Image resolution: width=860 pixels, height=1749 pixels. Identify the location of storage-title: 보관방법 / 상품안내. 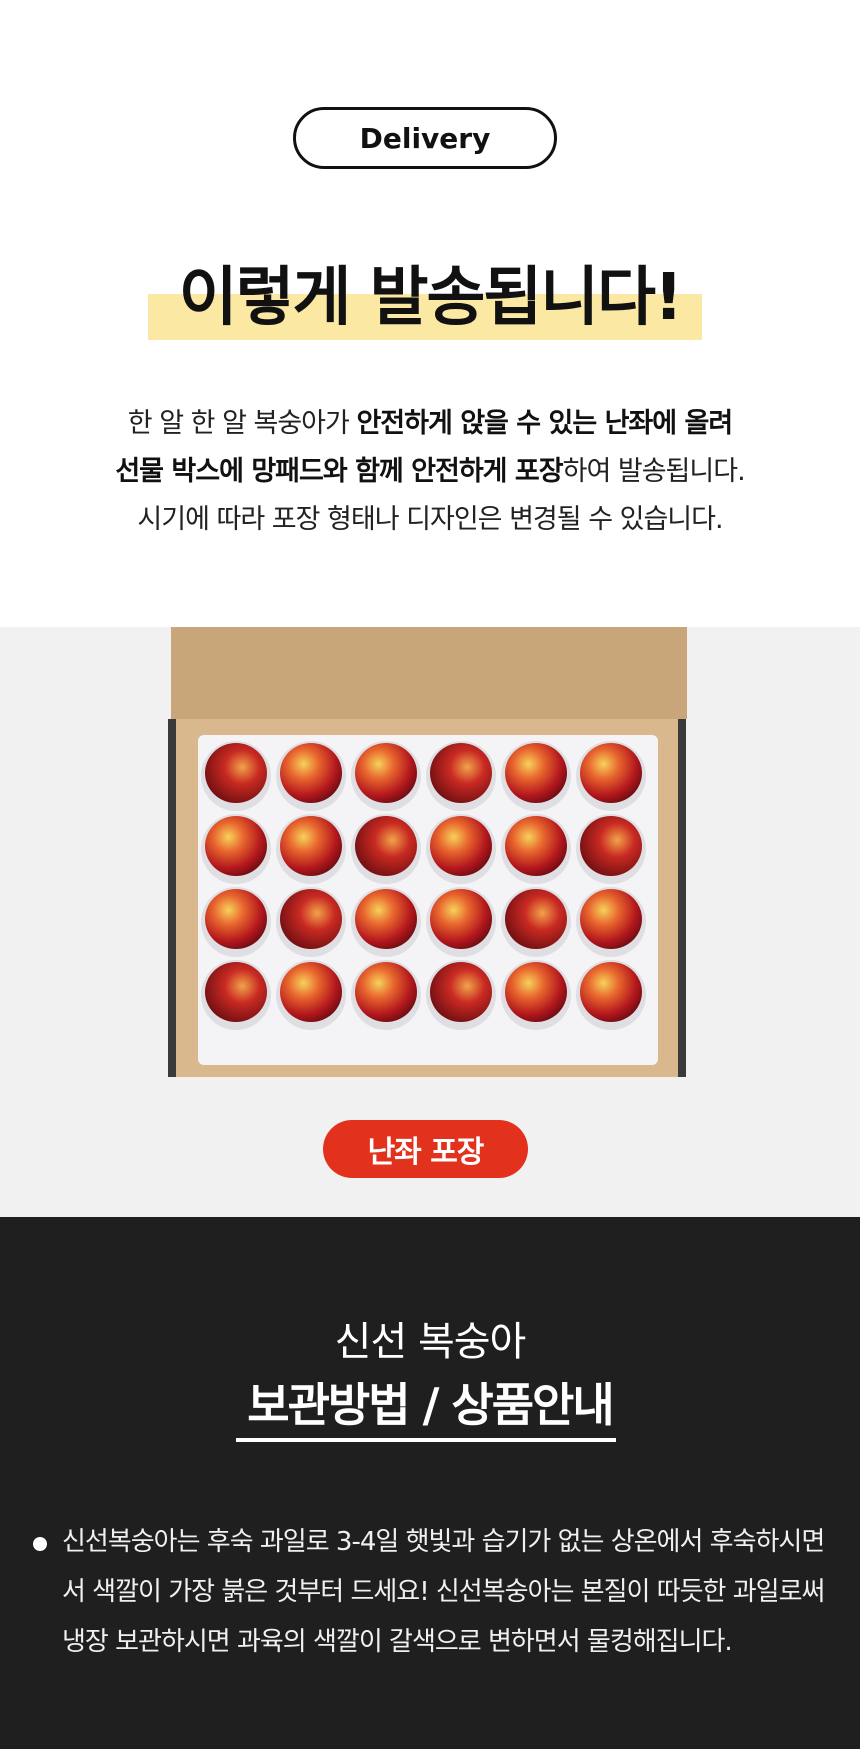
(430, 1405).